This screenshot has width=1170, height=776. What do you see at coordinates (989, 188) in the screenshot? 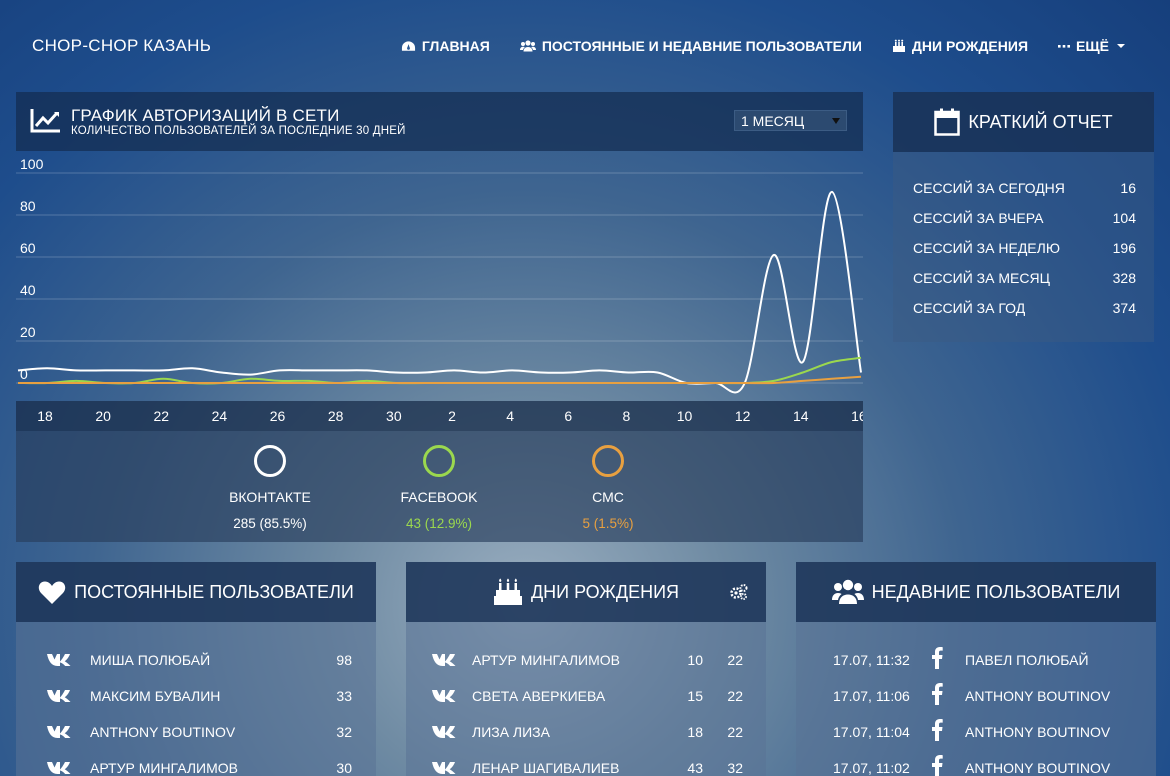
I see `report-label: СЕССИЙ ЗА СЕГОДНЯ` at bounding box center [989, 188].